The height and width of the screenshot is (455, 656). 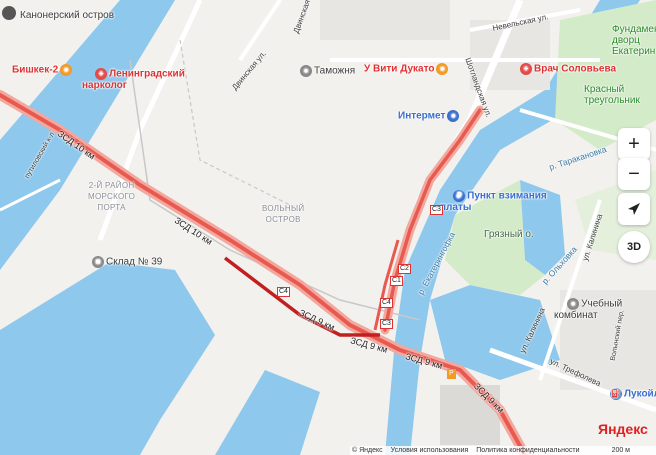 I want to click on warehouse-icon: ■, so click(x=98, y=262).